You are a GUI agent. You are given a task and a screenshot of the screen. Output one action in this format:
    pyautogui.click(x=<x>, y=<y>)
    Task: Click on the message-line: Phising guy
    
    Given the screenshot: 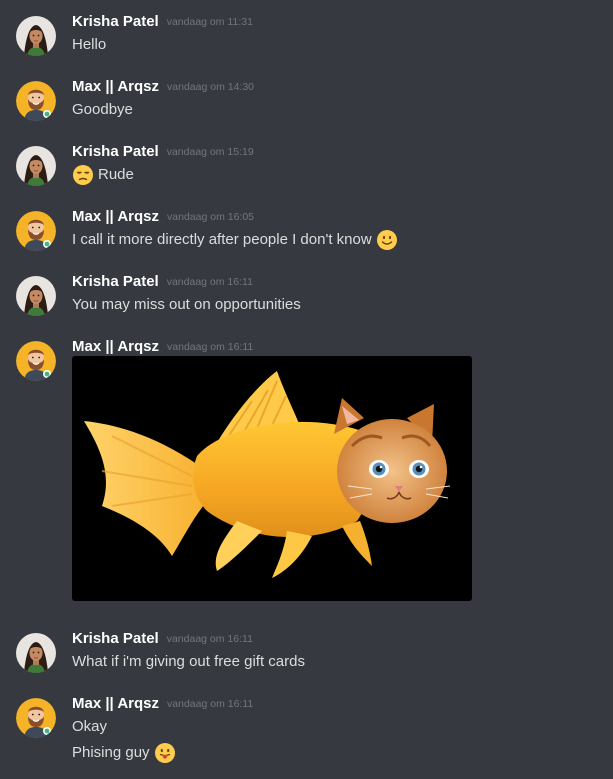 What is the action you would take?
    pyautogui.click(x=124, y=753)
    